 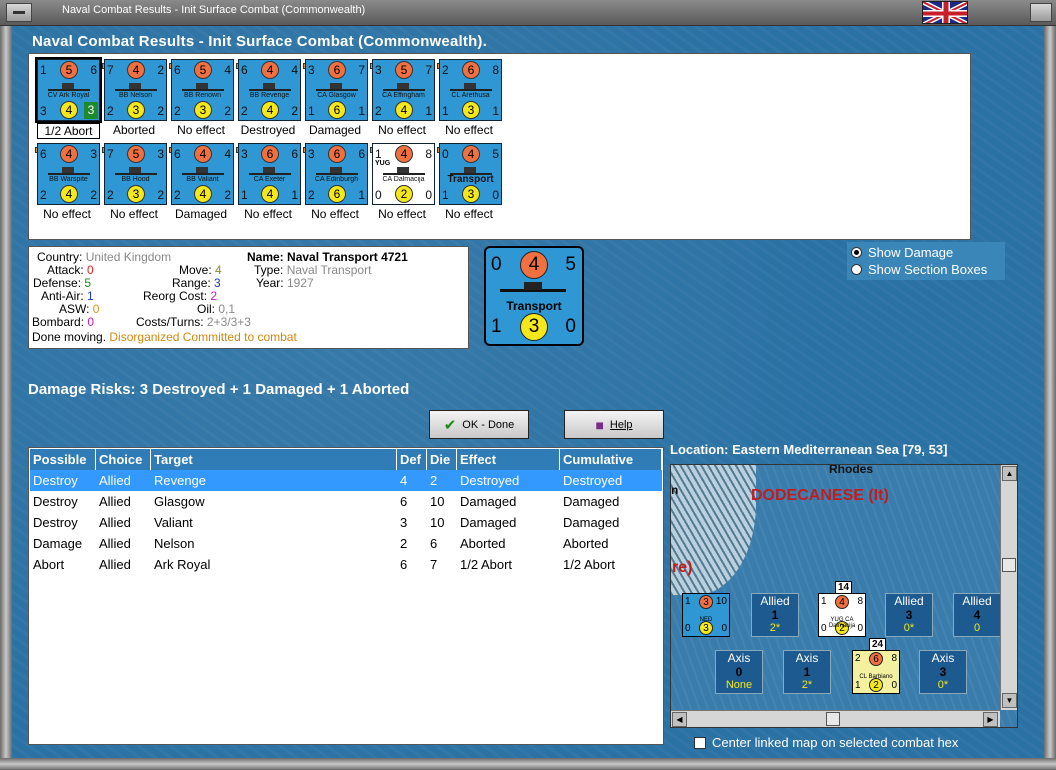 I want to click on unit-cell: 3 6 6 2 6 1 CA Edinburgh No effect, so click(x=335, y=182).